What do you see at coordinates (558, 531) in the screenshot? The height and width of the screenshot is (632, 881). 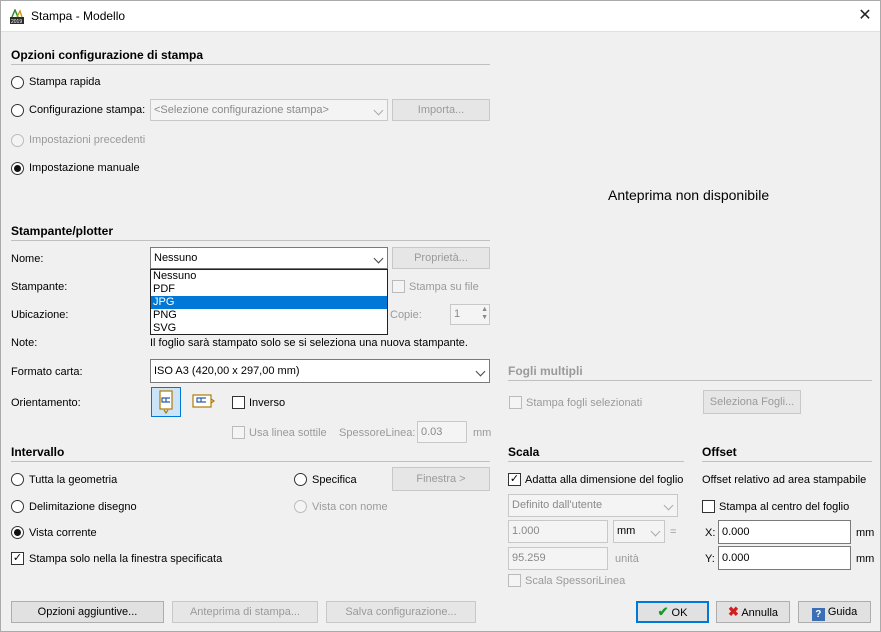 I see `scale-mm-input: 1.000` at bounding box center [558, 531].